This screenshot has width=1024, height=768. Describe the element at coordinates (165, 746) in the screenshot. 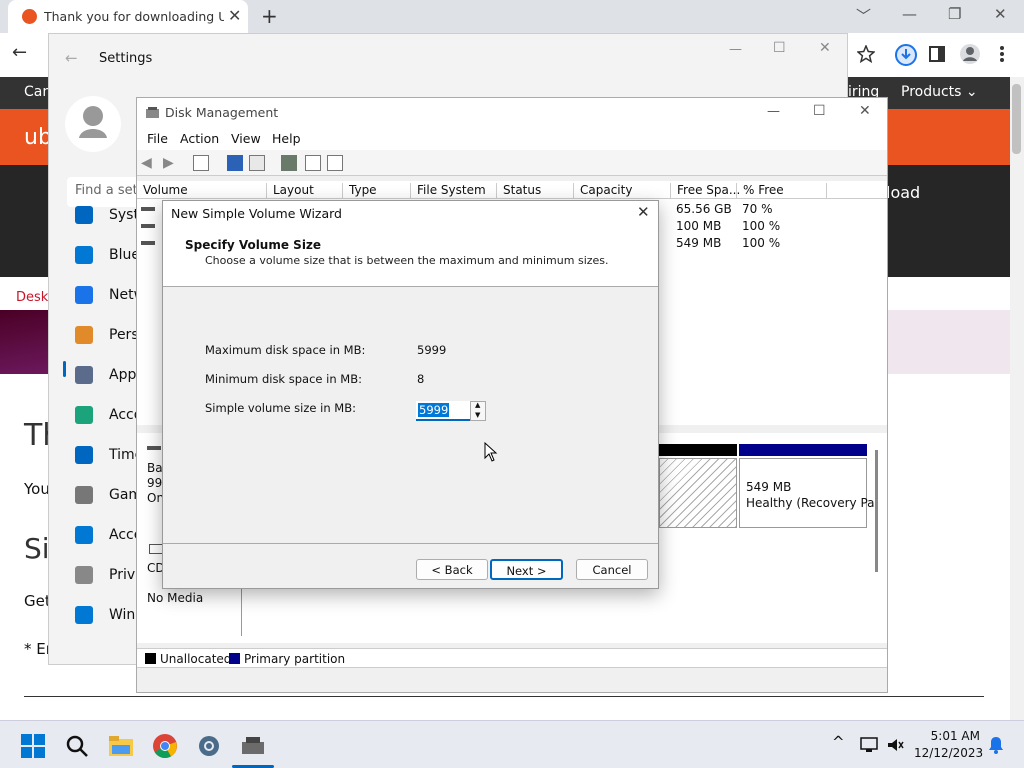

I see `chrome-icon` at that location.